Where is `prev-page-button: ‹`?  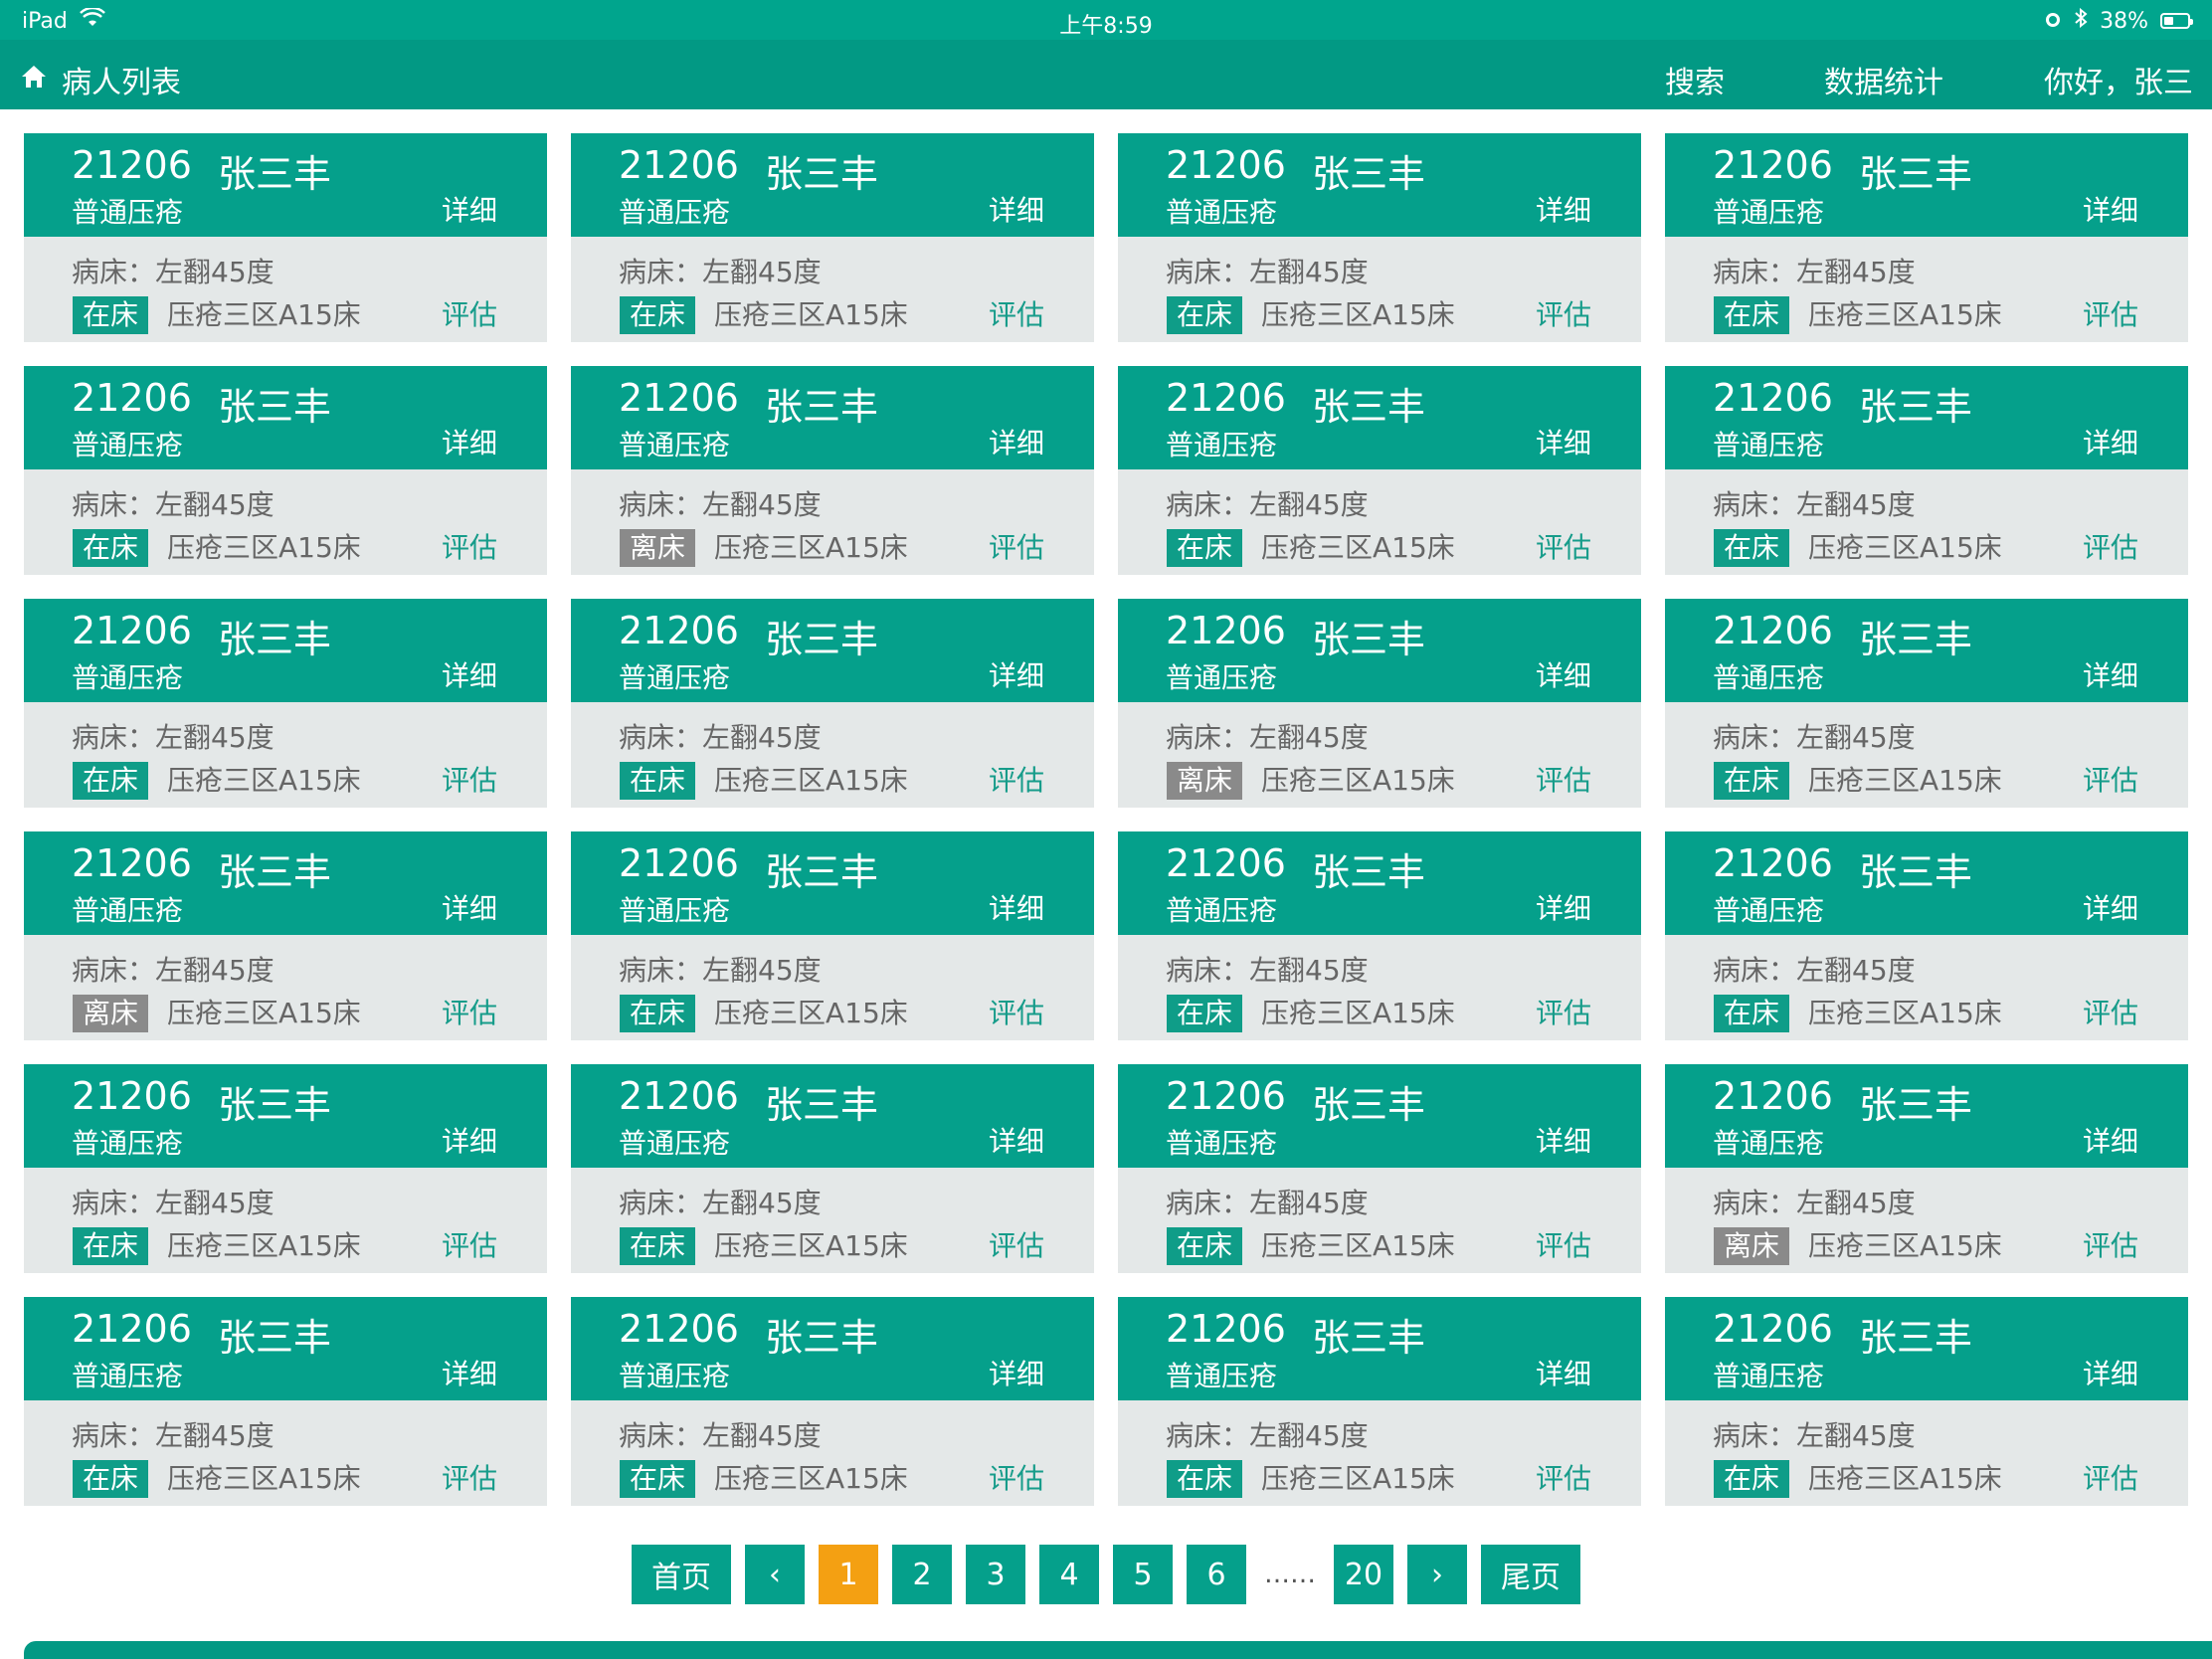 prev-page-button: ‹ is located at coordinates (775, 1574).